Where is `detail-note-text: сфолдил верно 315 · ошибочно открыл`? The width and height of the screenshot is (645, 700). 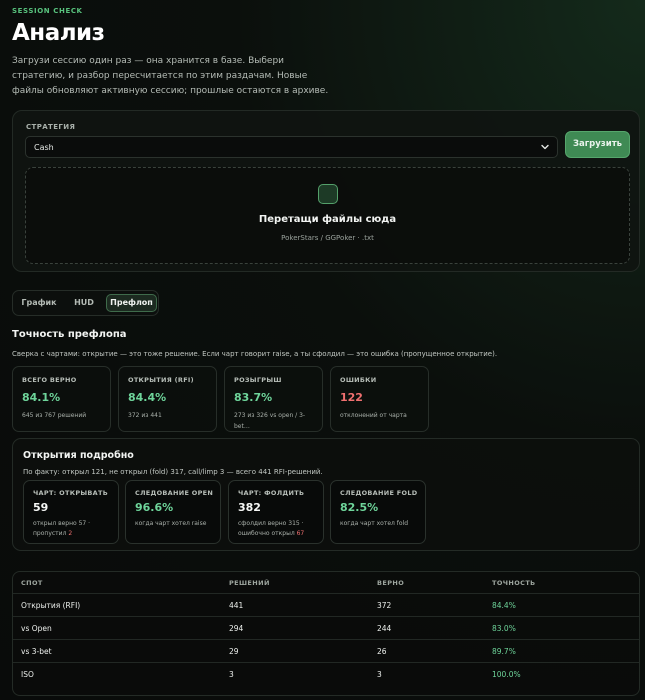
detail-note-text: сфолдил верно 315 · ошибочно открыл is located at coordinates (271, 528).